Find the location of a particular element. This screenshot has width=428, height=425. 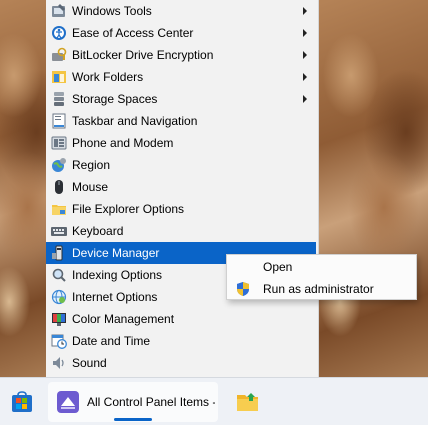

menu-item-bitlocker-drive-encryption: BitLocker Drive Encryption is located at coordinates (181, 55).